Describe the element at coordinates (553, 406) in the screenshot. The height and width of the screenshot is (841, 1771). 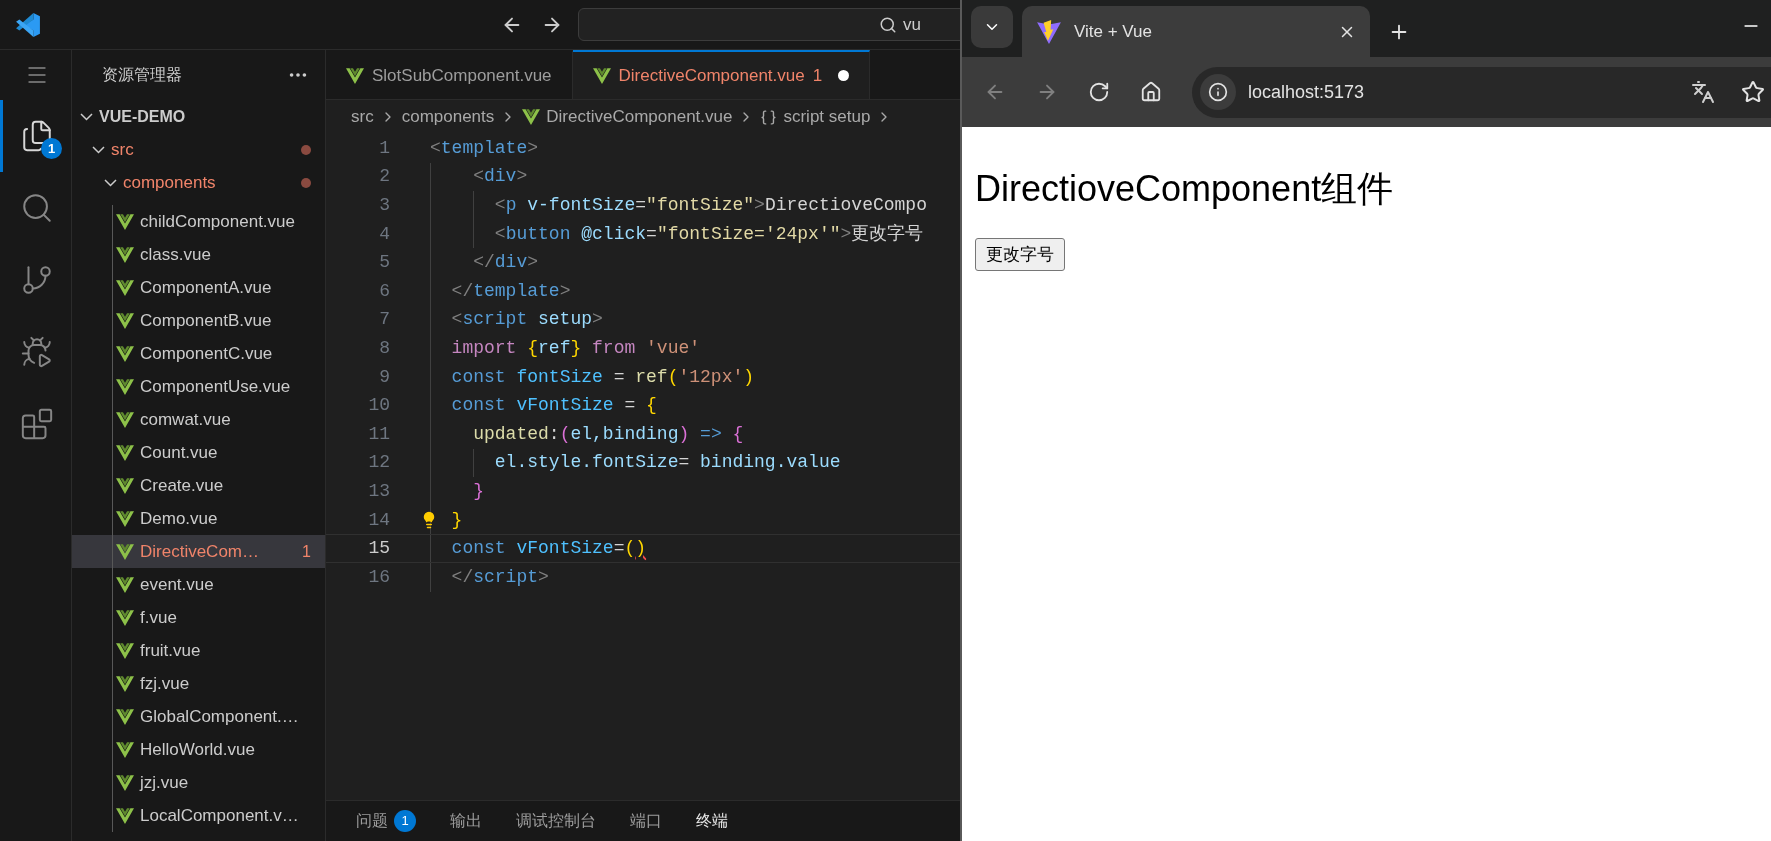
I see `code-line: const vFontSize = {` at that location.